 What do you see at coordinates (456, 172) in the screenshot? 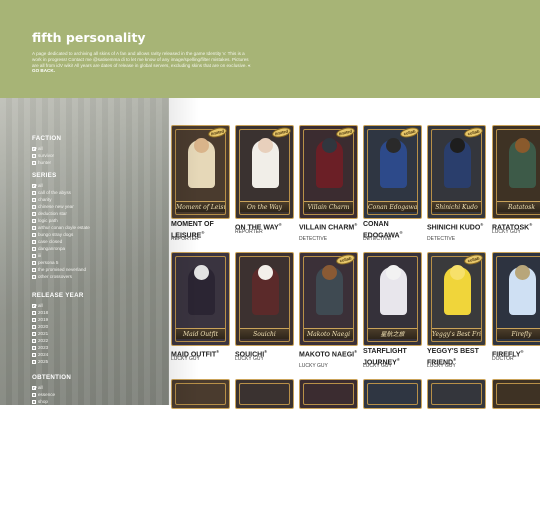
I see `skin-portrait: Shinichi Kudo collab` at bounding box center [456, 172].